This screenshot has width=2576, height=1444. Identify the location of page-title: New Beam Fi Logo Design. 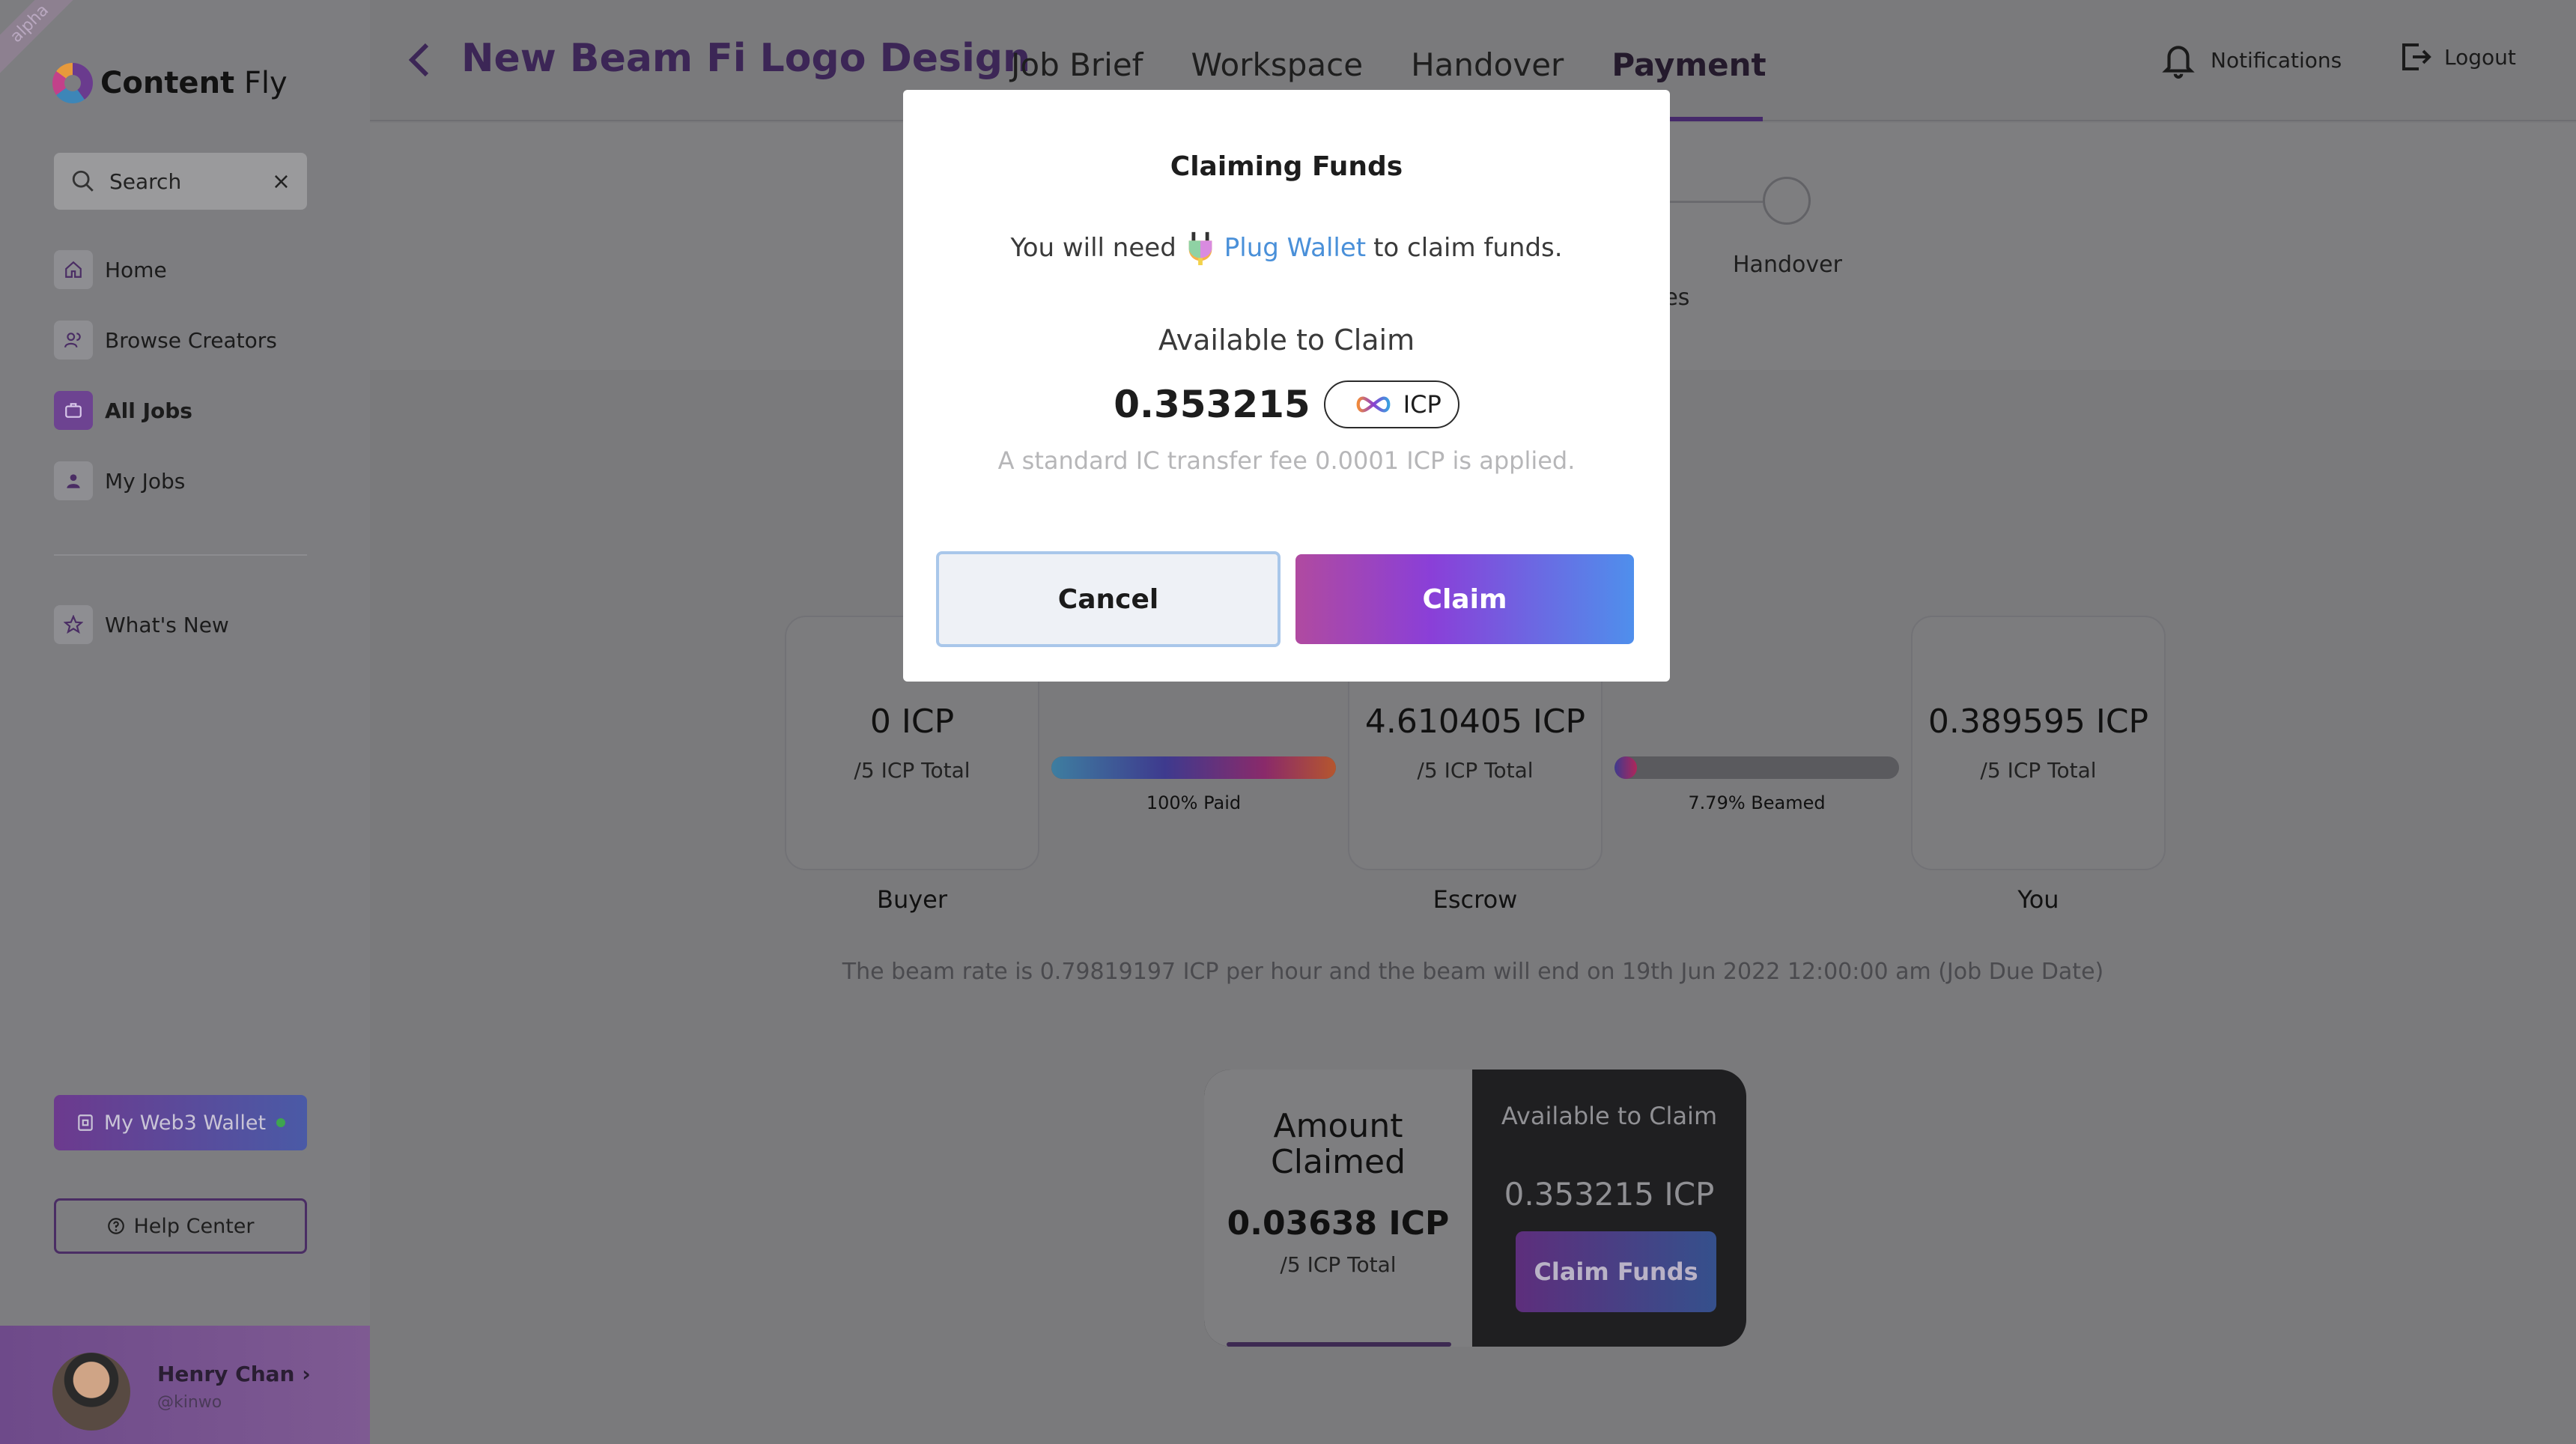
(746, 58).